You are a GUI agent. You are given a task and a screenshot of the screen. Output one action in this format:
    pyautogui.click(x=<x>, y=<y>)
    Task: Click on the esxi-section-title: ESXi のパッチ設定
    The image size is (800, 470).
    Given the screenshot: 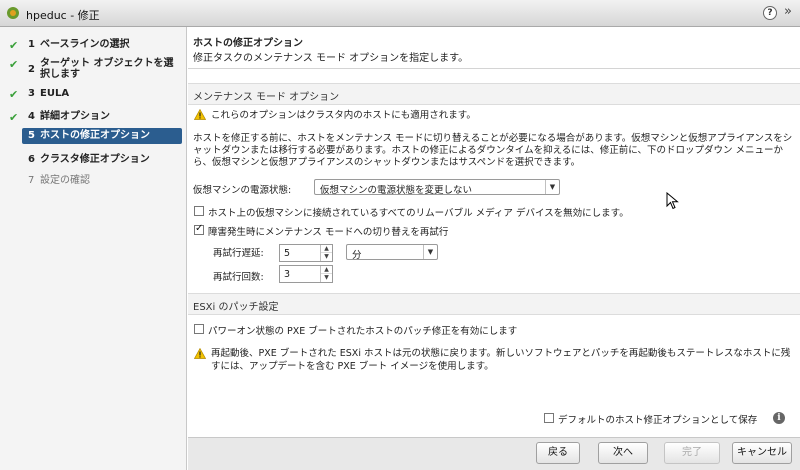 What is the action you would take?
    pyautogui.click(x=236, y=307)
    